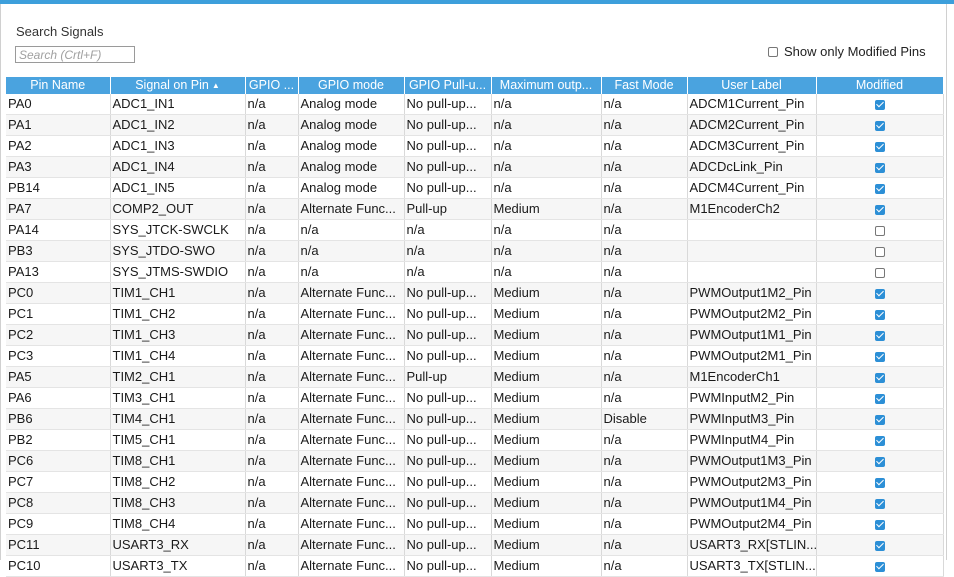  Describe the element at coordinates (752, 125) in the screenshot. I see `user-label-cell: ADCM2Current_Pin` at that location.